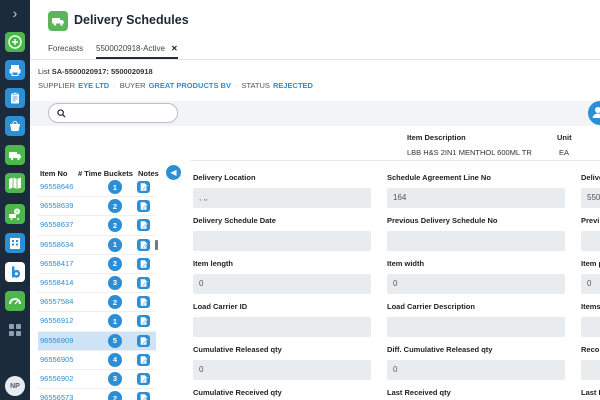  Describe the element at coordinates (56, 282) in the screenshot. I see `item-no-link: 96558414` at that location.